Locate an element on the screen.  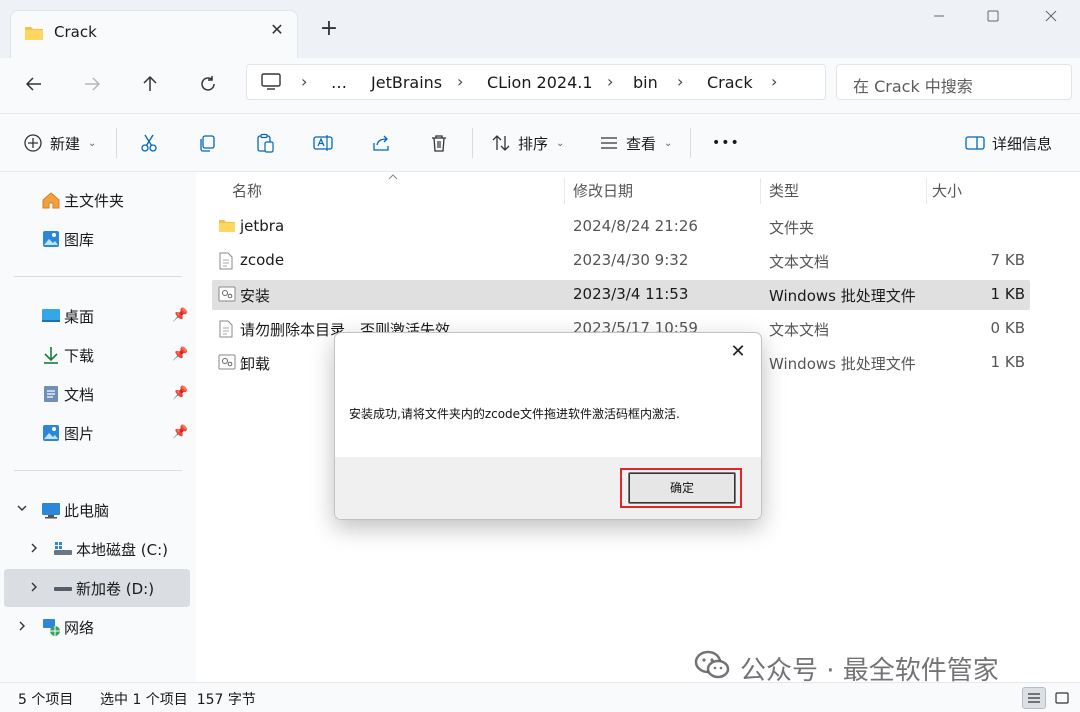
new-button: 新建 ⌄ is located at coordinates (59, 143).